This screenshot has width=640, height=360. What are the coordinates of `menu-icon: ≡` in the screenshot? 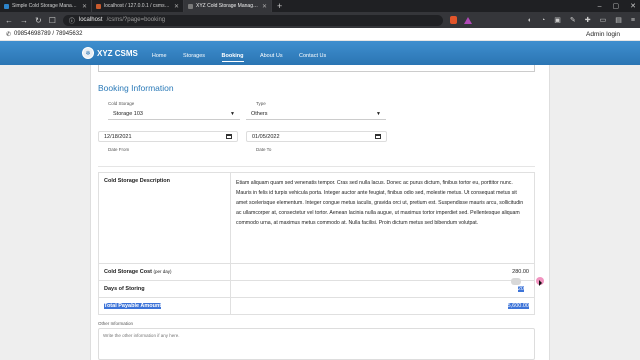 It's located at (633, 20).